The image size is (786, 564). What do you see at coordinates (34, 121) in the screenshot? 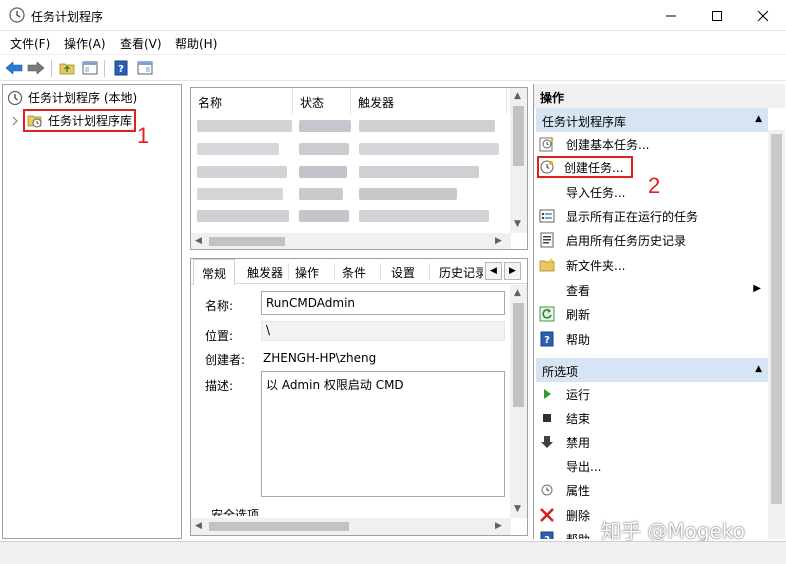
I see `folder-clock-icon` at bounding box center [34, 121].